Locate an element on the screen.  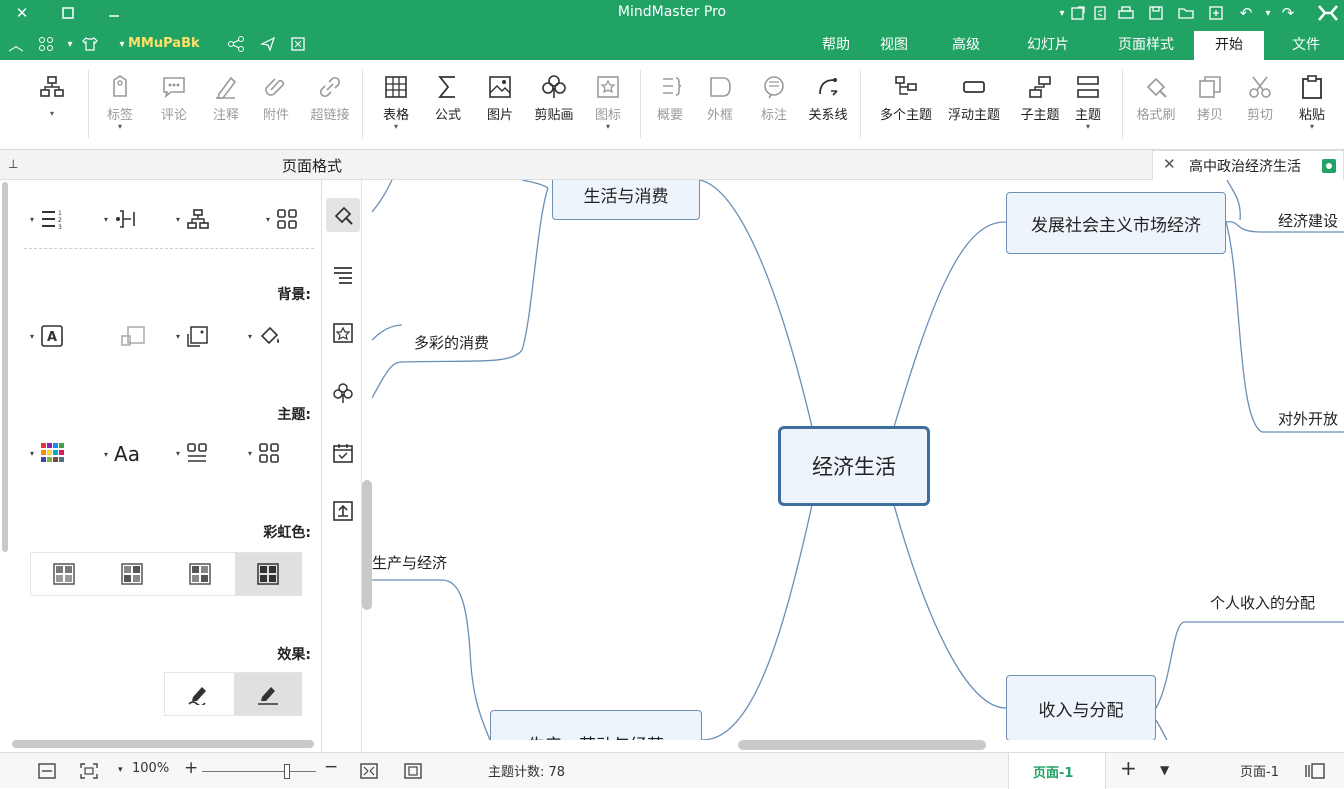
clipart-button: 剪贴画 is located at coordinates (554, 96).